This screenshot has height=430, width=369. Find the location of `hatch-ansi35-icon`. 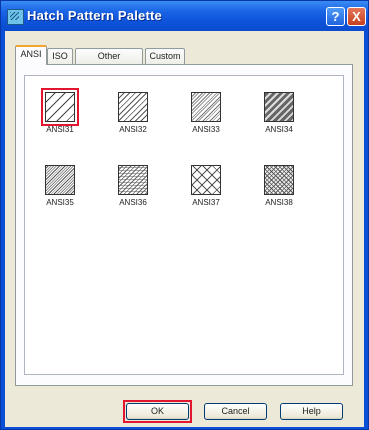

hatch-ansi35-icon is located at coordinates (60, 180).